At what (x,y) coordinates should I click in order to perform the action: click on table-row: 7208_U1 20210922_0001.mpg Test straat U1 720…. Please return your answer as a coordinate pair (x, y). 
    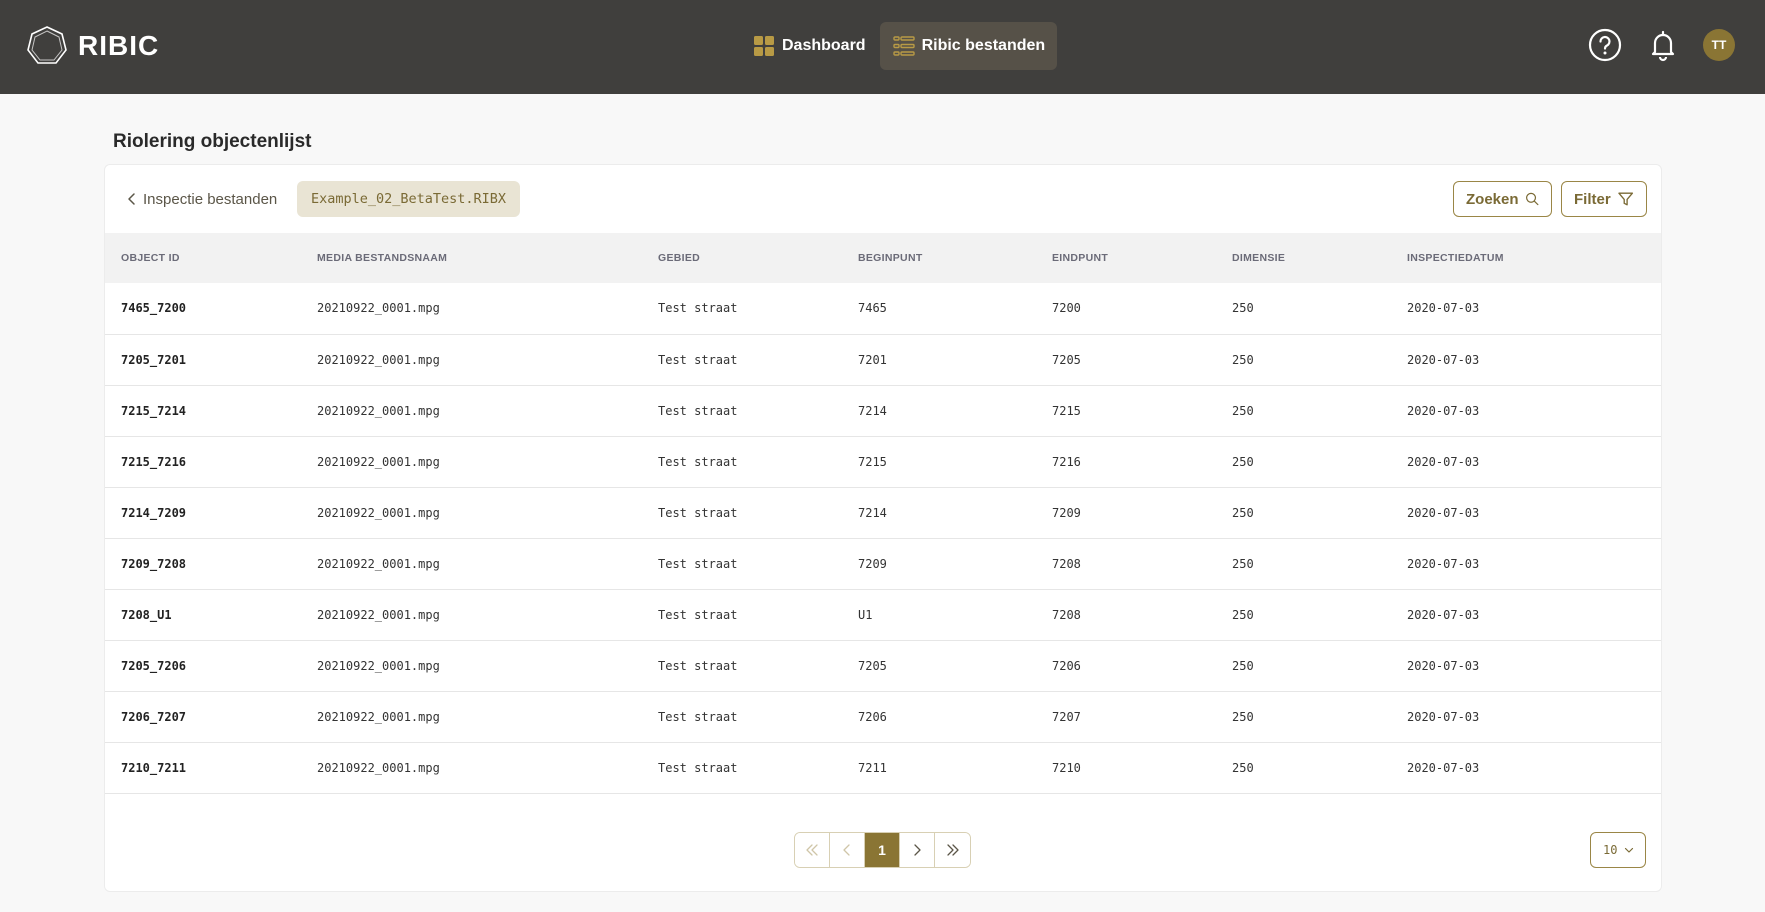
    Looking at the image, I should click on (883, 614).